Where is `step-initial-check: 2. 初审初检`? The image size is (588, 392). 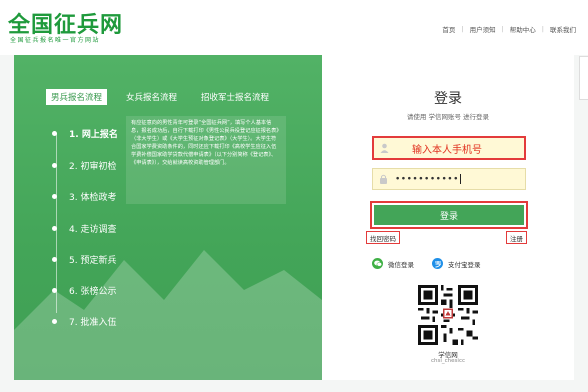 step-initial-check: 2. 初审初检 is located at coordinates (84, 165).